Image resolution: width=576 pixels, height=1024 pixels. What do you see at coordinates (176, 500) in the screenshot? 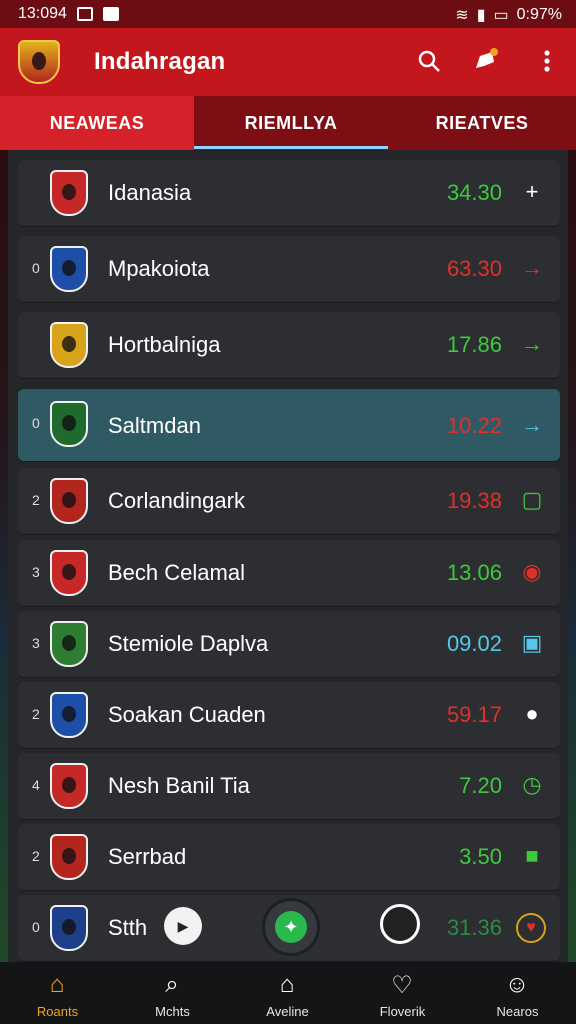
I see `team-name: Corlandingark` at bounding box center [176, 500].